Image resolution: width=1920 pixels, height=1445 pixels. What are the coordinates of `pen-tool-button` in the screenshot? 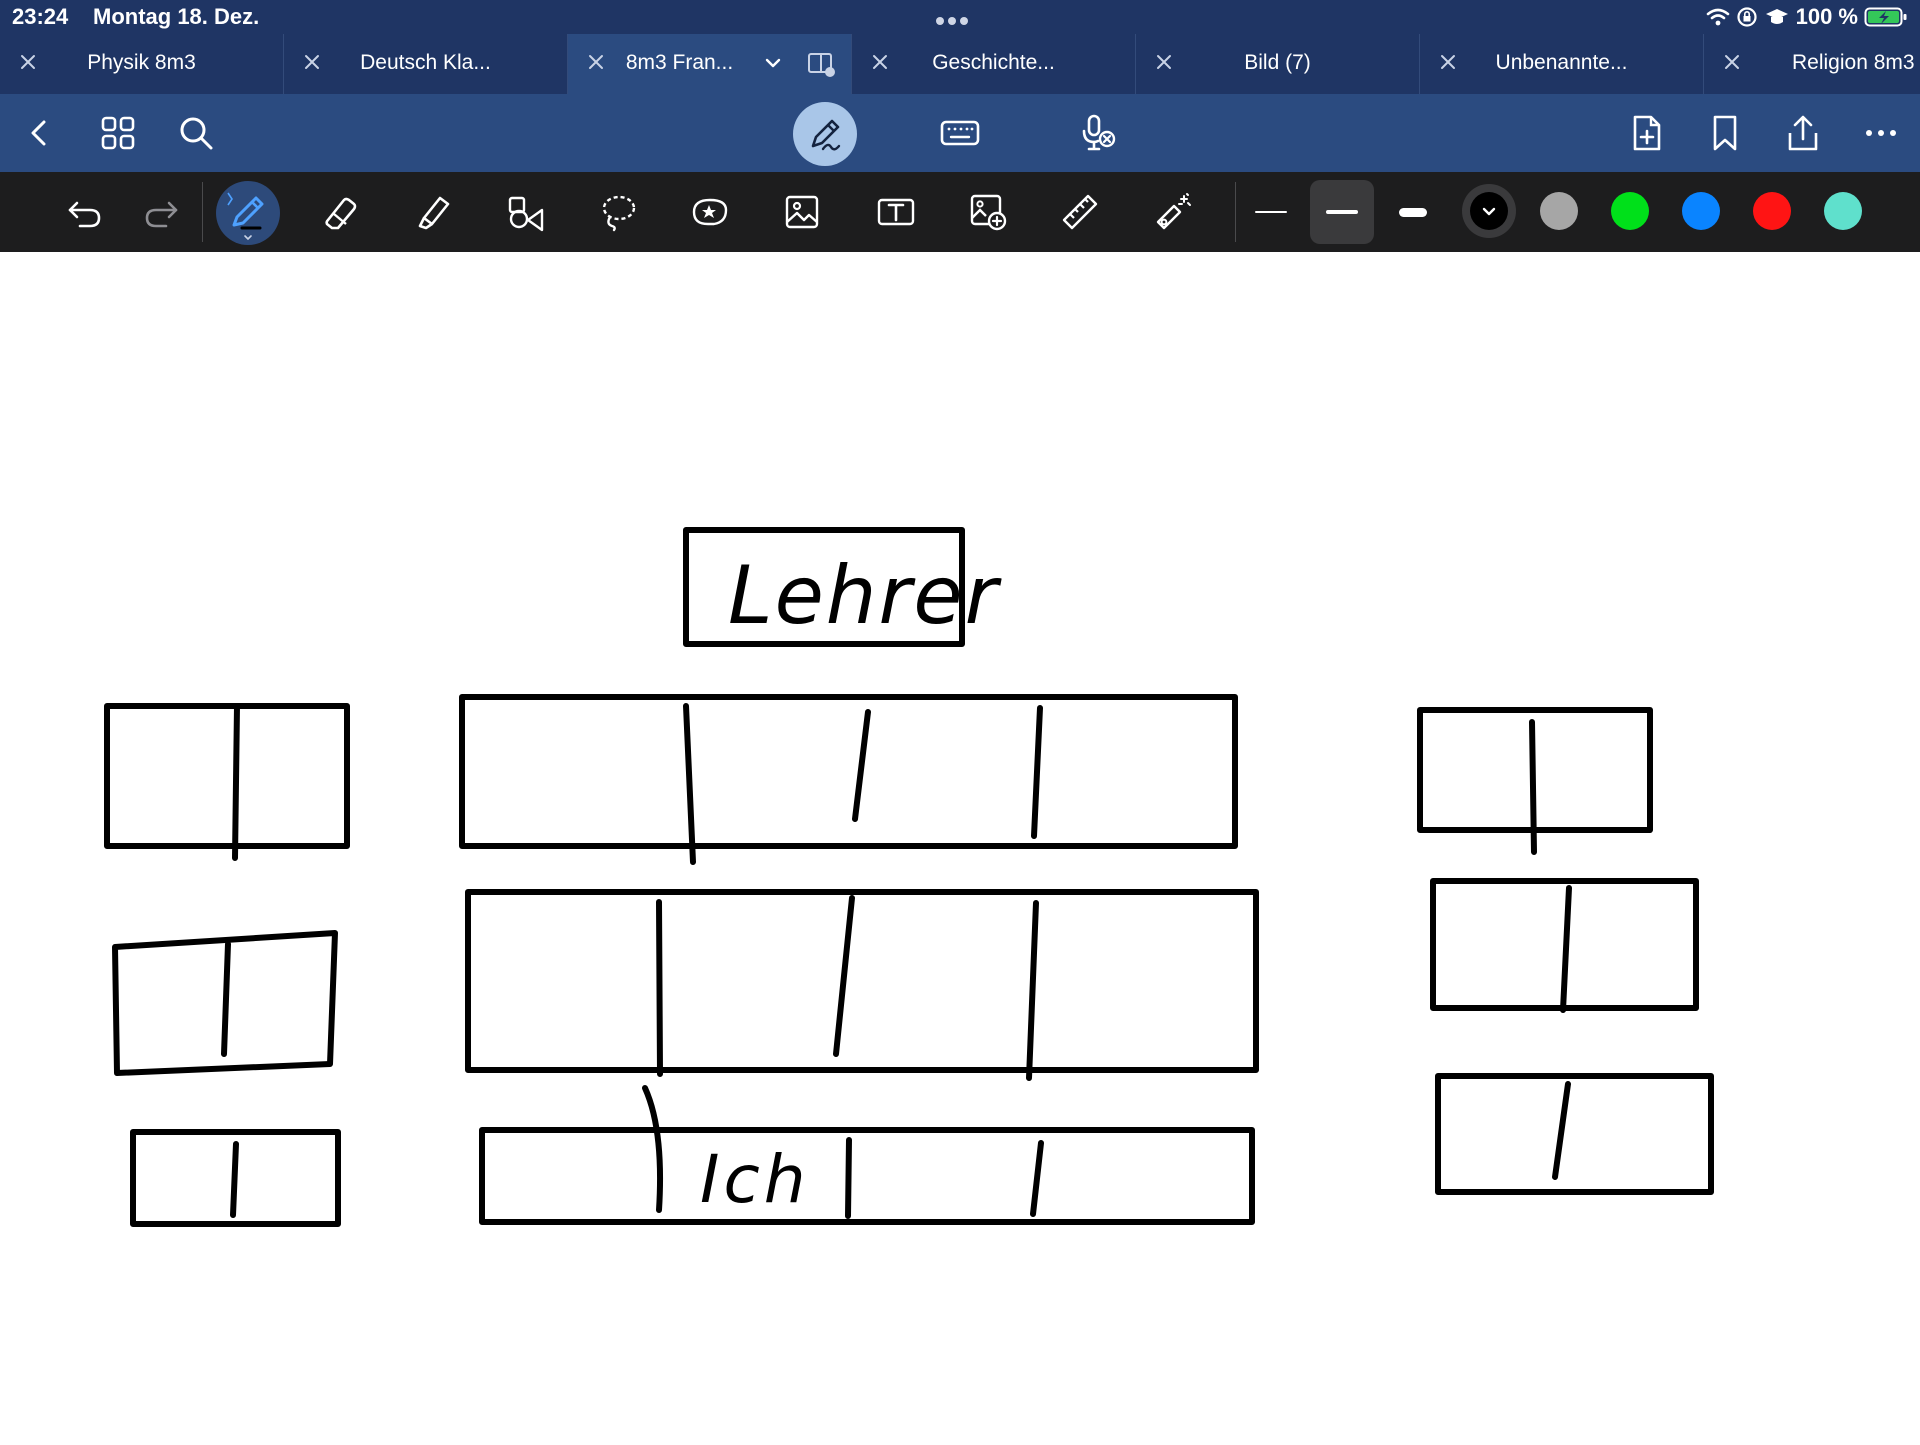 It's located at (248, 213).